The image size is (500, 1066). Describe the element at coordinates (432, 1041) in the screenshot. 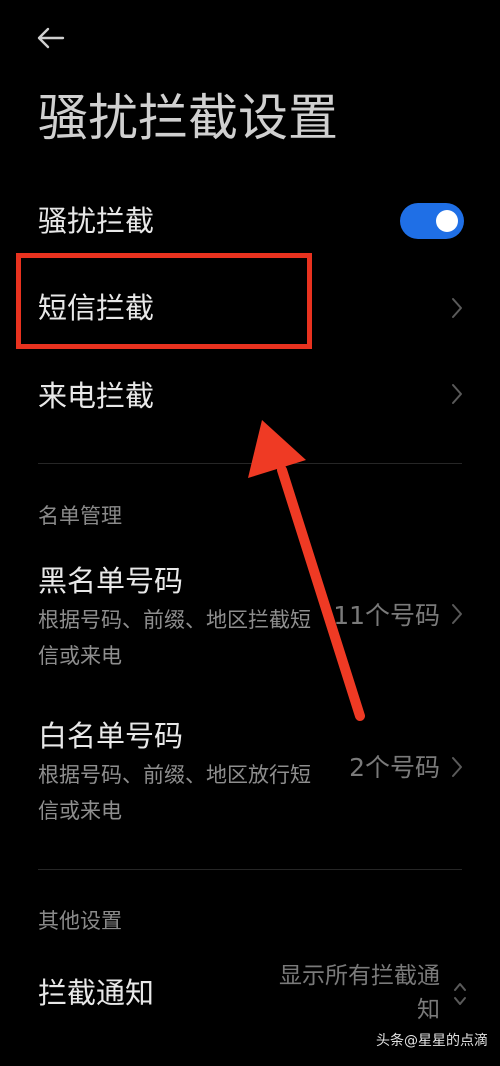

I see `watermark: 头条@星星的点滴` at that location.